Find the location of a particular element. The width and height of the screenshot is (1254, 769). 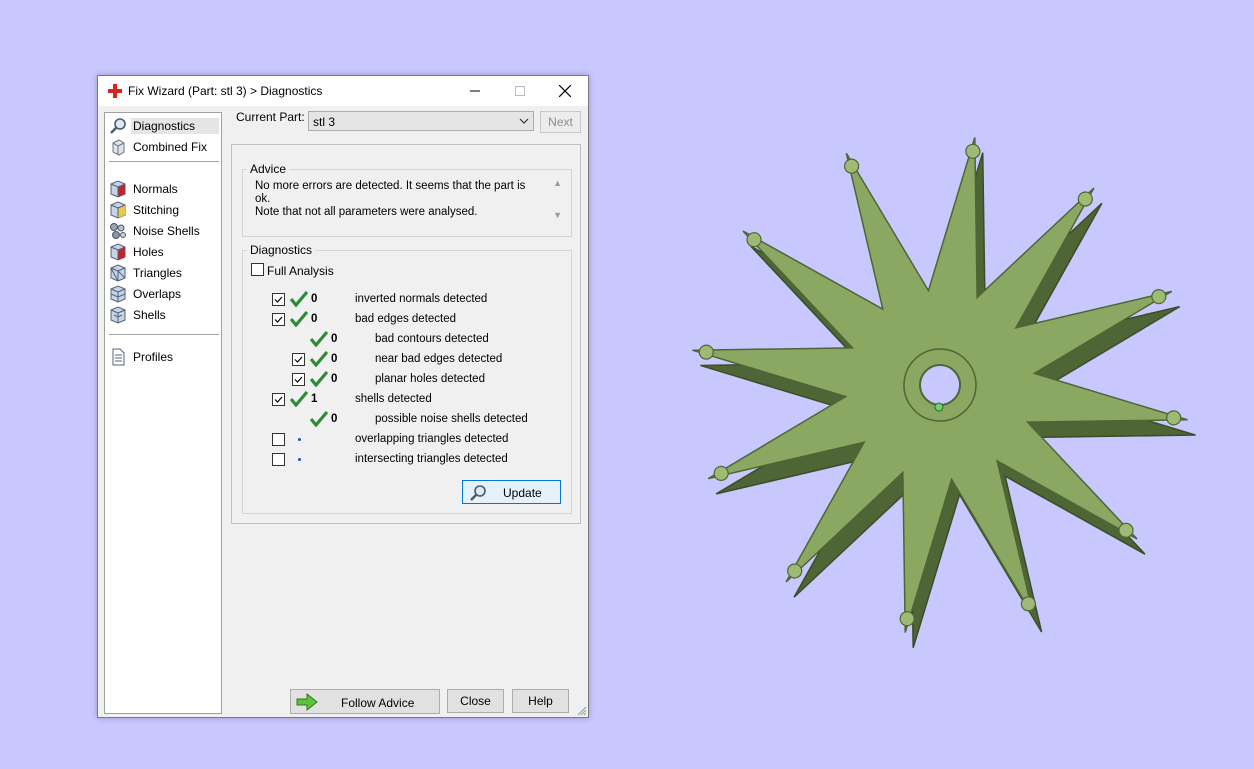

update-button: Update is located at coordinates (511, 492).